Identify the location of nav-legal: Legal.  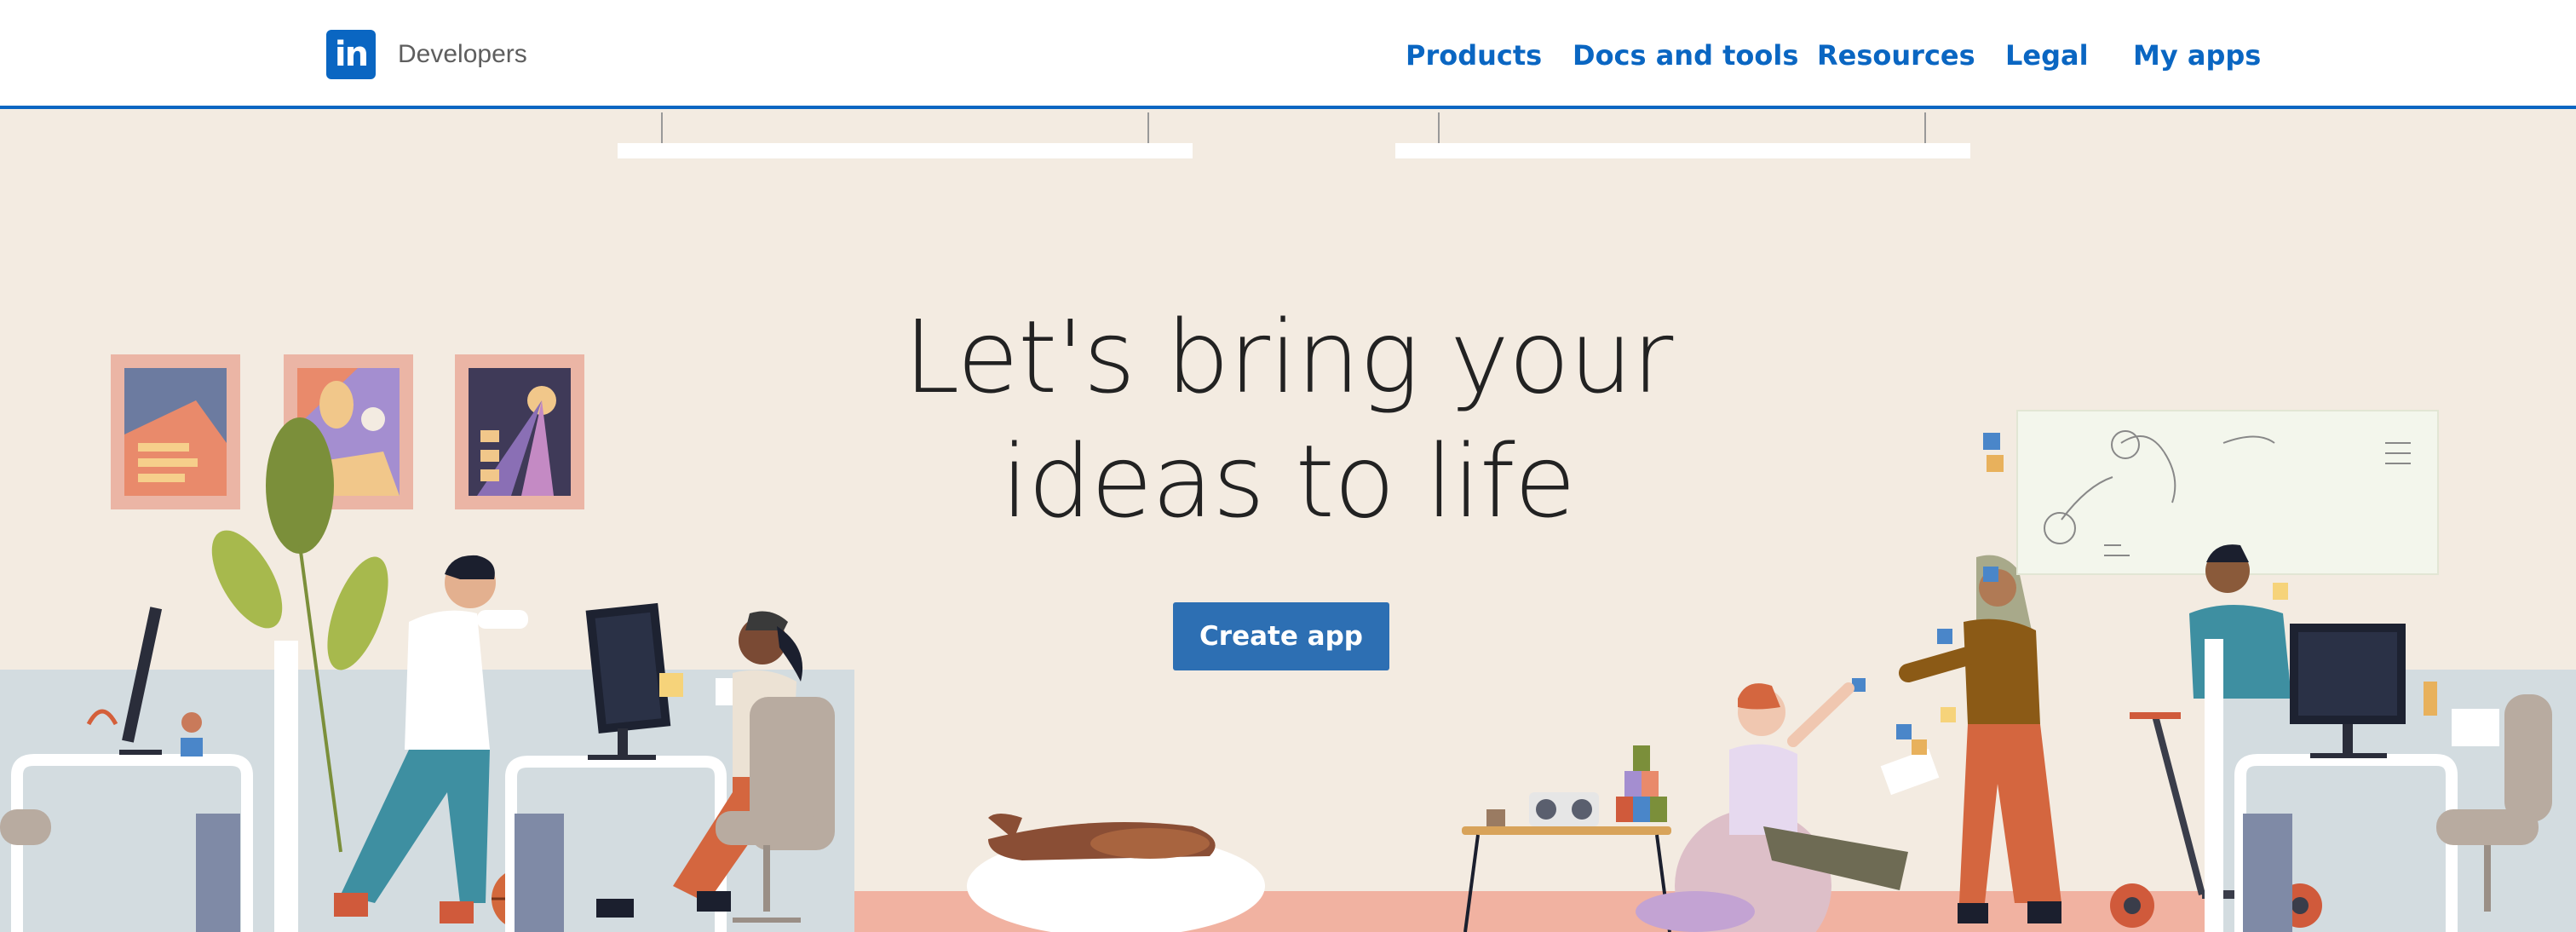
(2047, 55).